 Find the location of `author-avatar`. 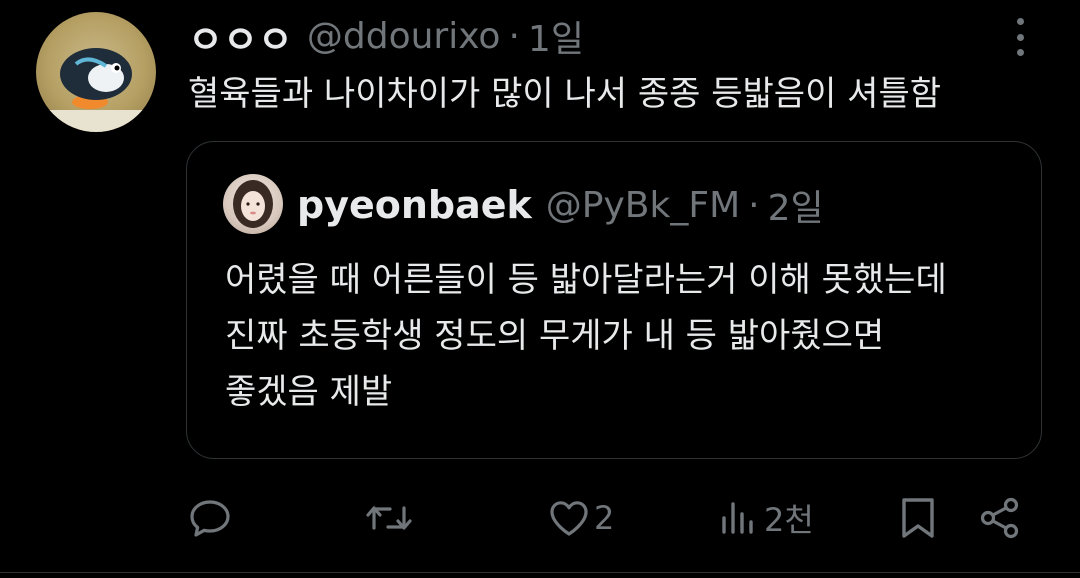

author-avatar is located at coordinates (96, 72).